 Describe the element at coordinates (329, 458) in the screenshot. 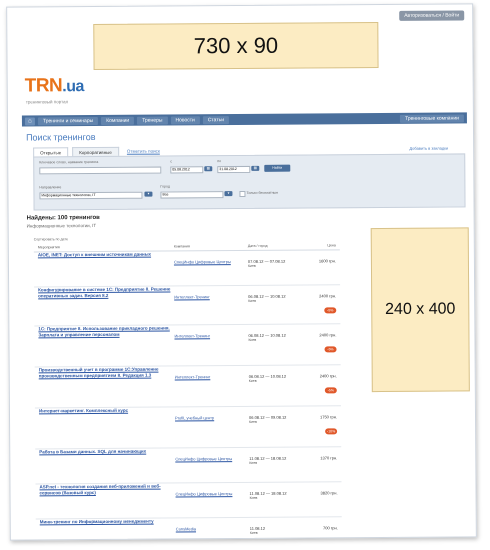

I see `training-price: 1370 грн.` at that location.